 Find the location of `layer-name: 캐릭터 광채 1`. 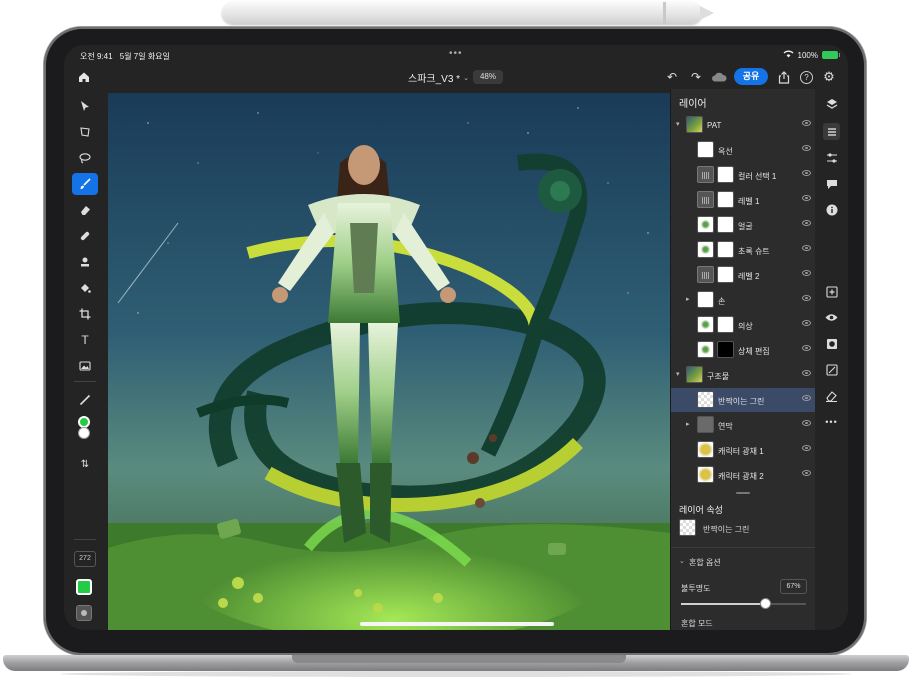

layer-name: 캐릭터 광채 1 is located at coordinates (741, 451).